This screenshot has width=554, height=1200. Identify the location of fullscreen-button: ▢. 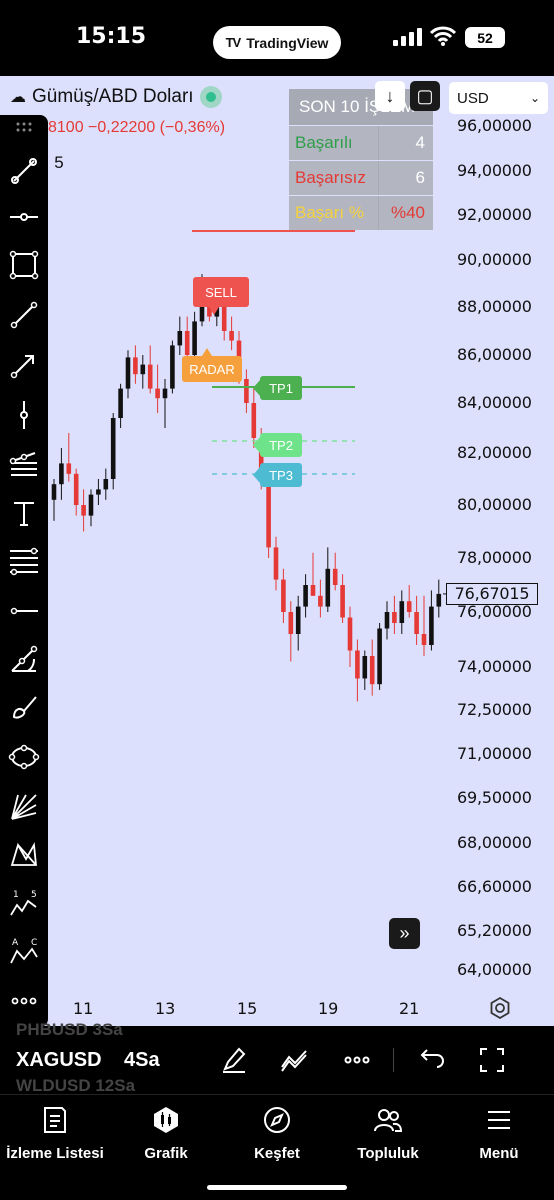
(425, 96).